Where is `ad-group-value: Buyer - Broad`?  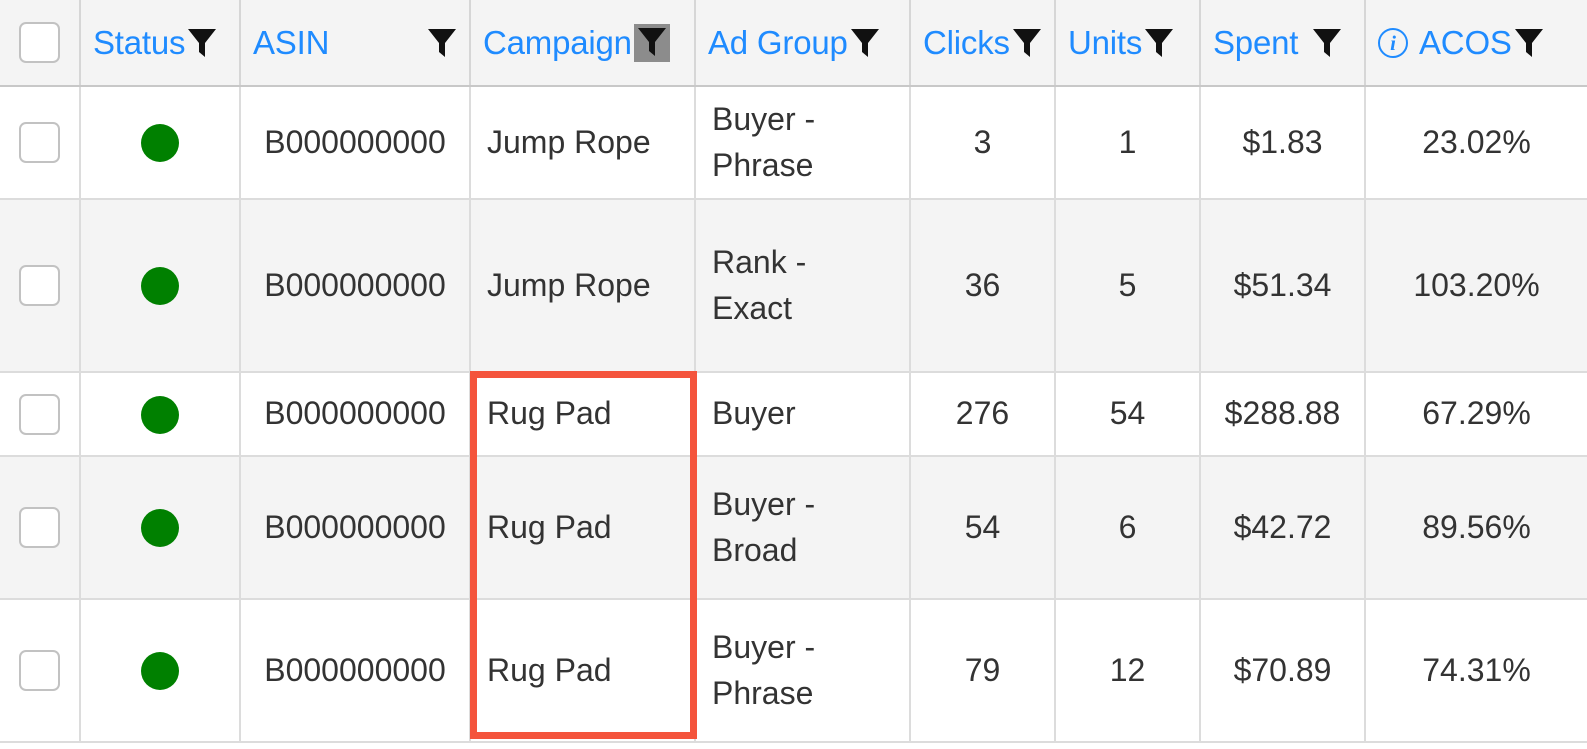
ad-group-value: Buyer - Broad is located at coordinates (764, 527).